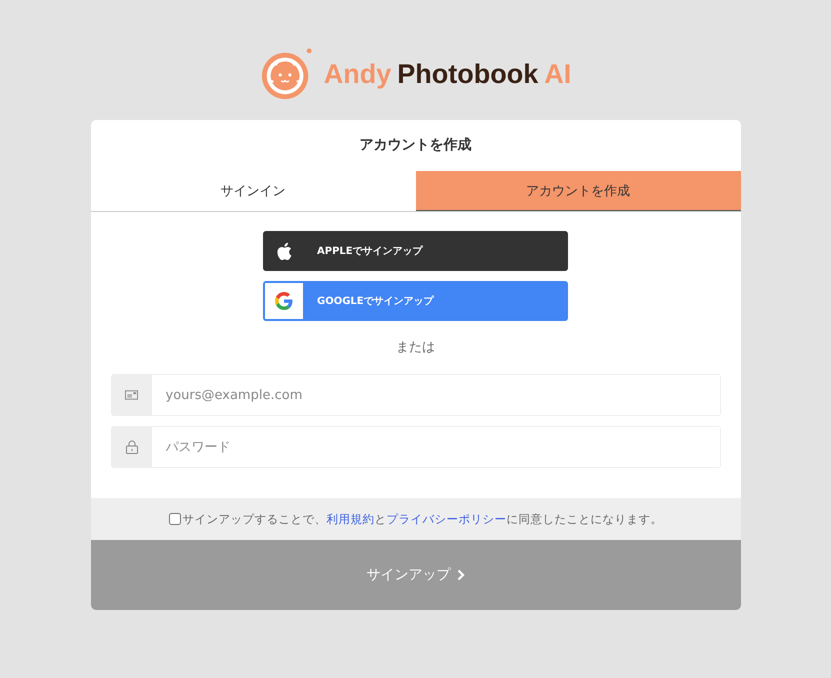 Image resolution: width=831 pixels, height=678 pixels. Describe the element at coordinates (415, 145) in the screenshot. I see `card-title: アカウントを作成` at that location.